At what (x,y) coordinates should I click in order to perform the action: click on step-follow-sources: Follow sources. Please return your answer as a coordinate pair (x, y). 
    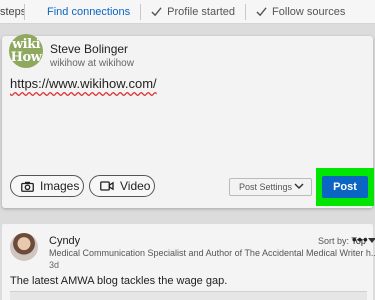
    Looking at the image, I should click on (300, 12).